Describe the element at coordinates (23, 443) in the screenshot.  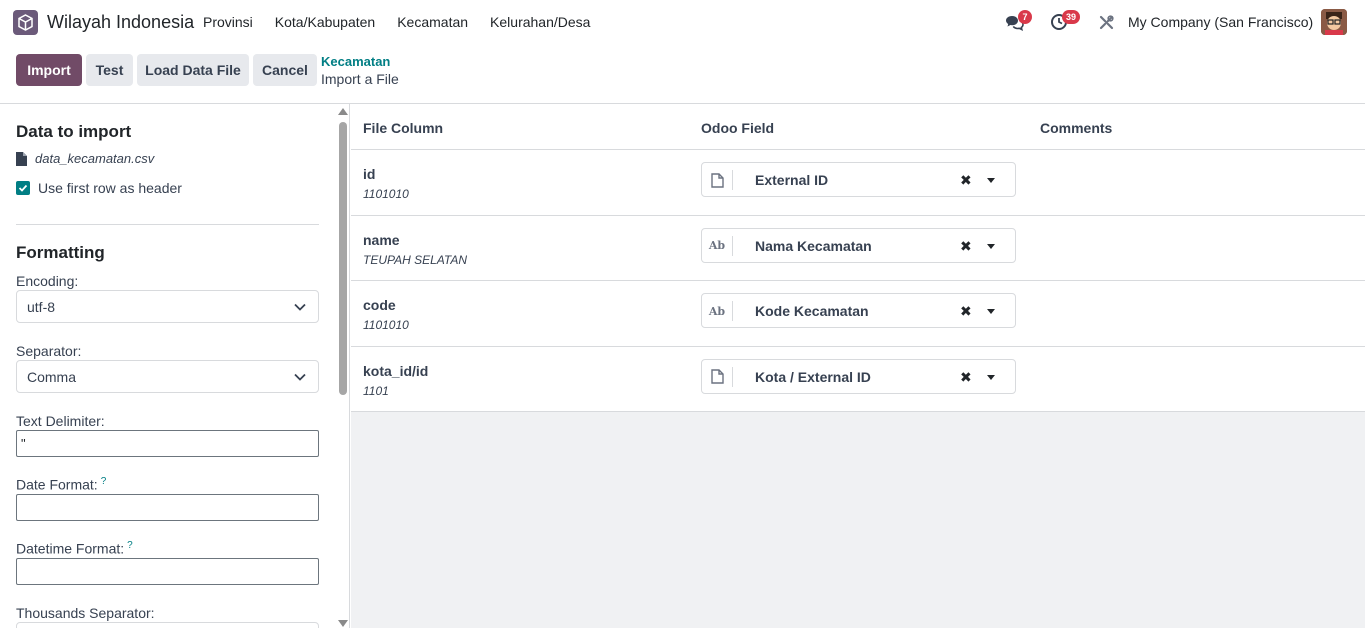
I see `text-delimiter-value: "` at that location.